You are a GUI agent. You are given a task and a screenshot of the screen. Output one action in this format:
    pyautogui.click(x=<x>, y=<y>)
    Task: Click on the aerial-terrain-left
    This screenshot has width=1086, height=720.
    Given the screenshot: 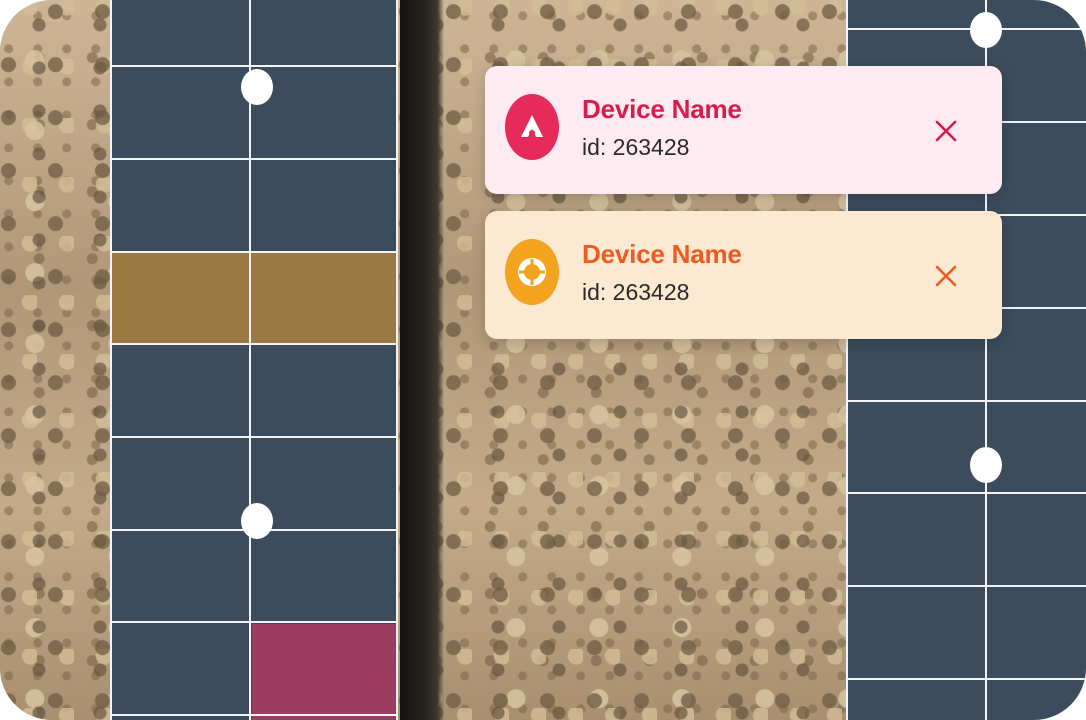 What is the action you would take?
    pyautogui.click(x=55, y=360)
    